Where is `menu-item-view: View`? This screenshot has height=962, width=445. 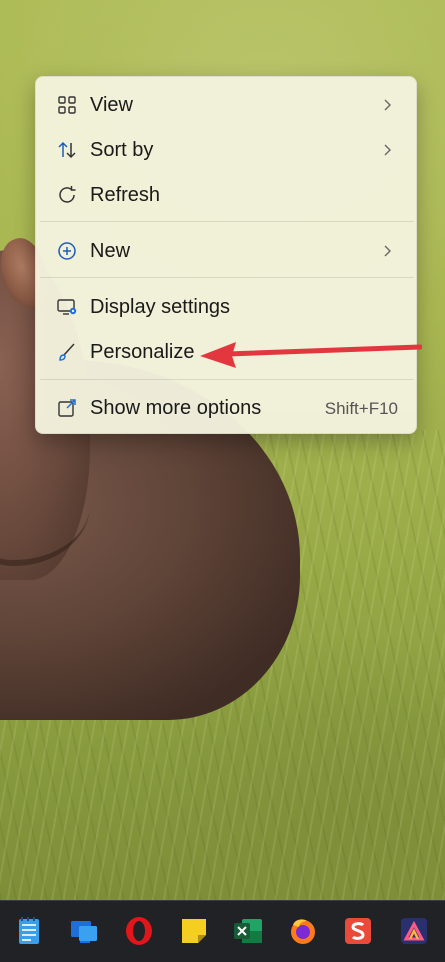
menu-item-view: View is located at coordinates (226, 105).